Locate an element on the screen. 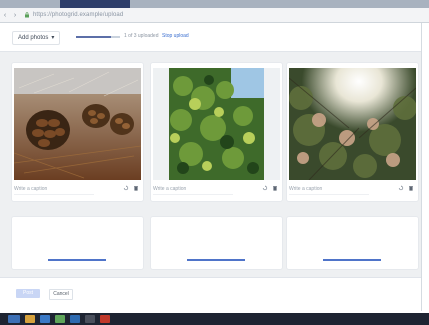  folder-icon is located at coordinates (30, 319).